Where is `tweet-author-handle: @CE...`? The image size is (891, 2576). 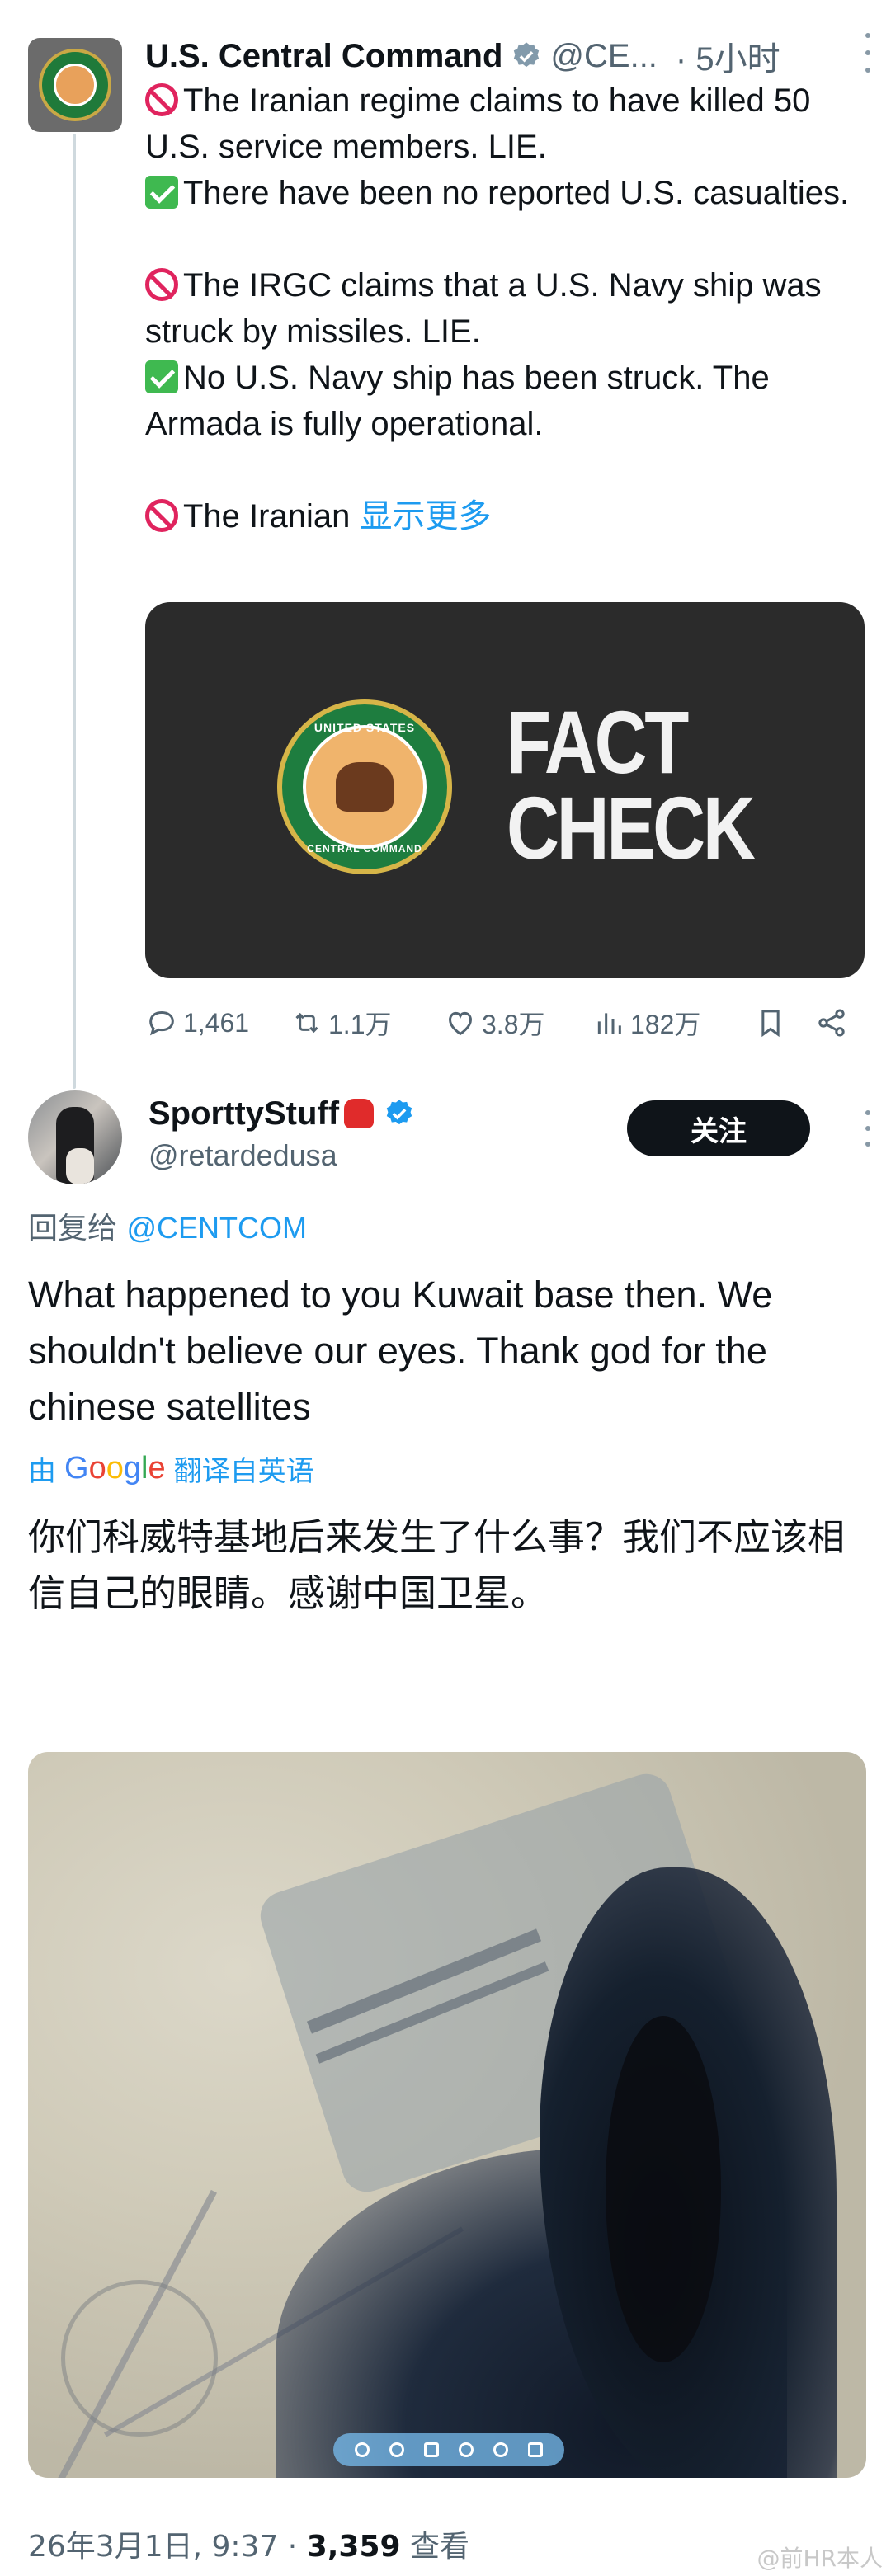 tweet-author-handle: @CE... is located at coordinates (604, 57).